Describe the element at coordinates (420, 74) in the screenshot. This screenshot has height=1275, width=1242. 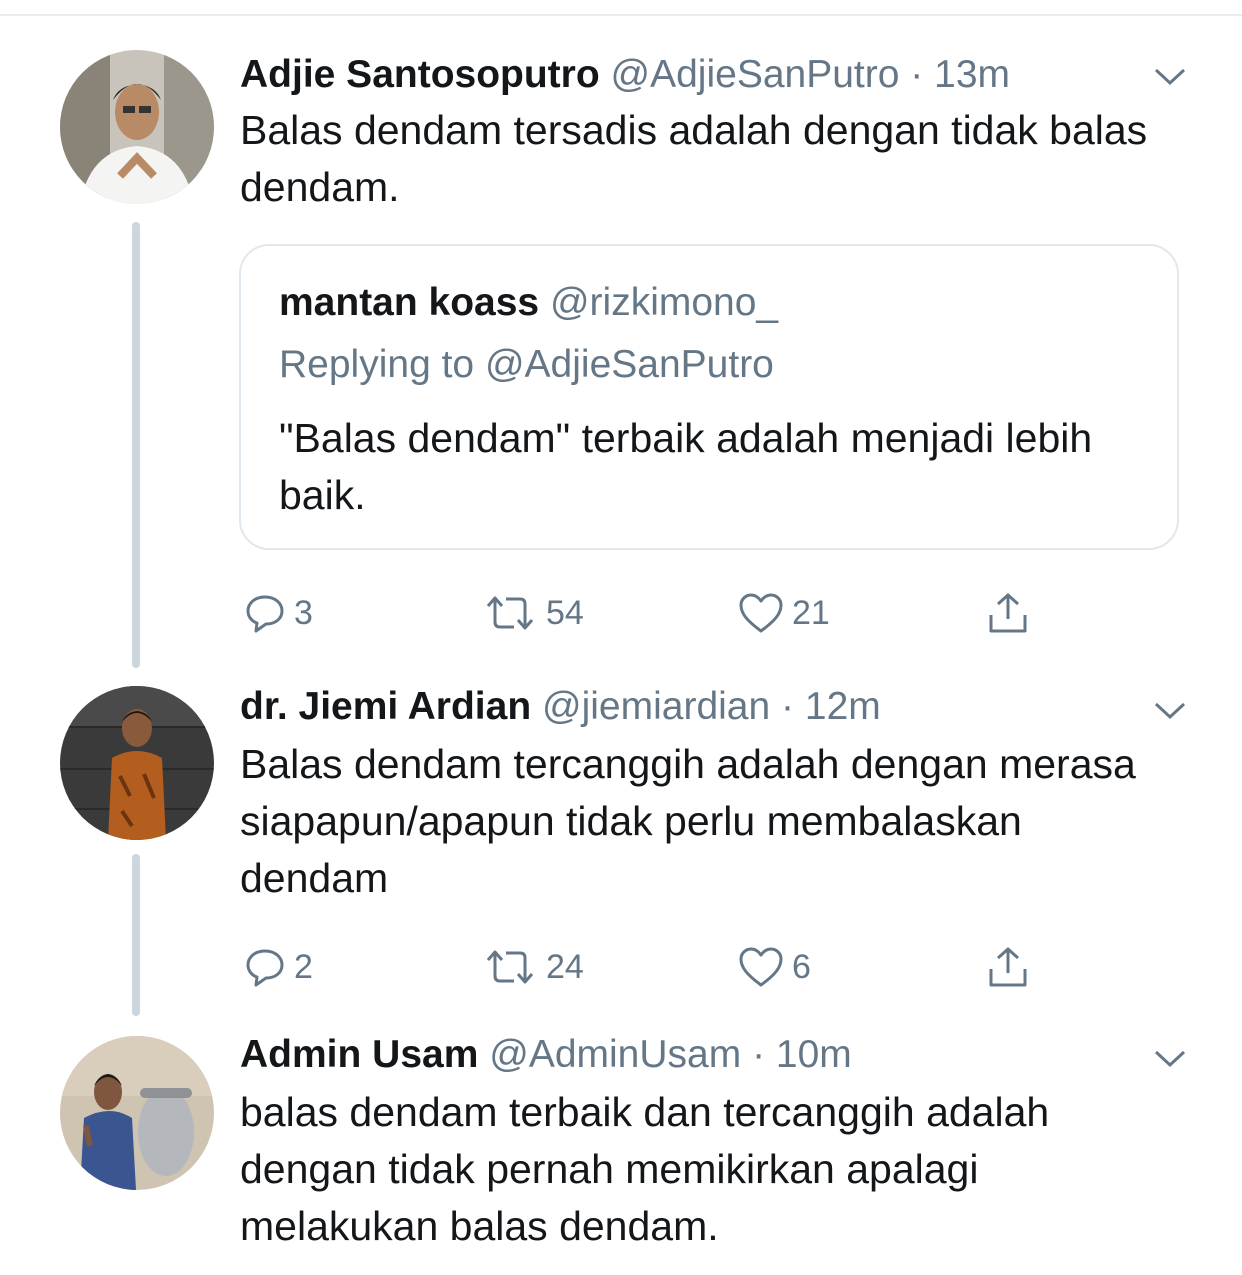
I see `display-name: Adjie Santosoputro` at that location.